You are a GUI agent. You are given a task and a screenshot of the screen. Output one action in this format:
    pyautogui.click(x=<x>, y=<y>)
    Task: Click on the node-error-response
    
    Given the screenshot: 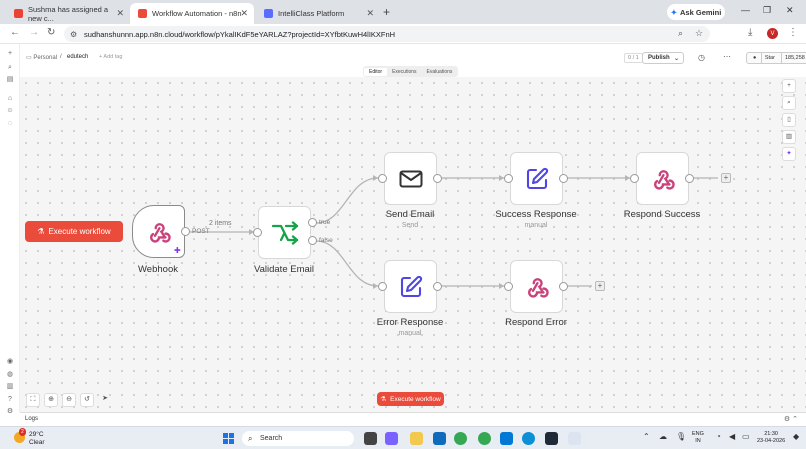 What is the action you would take?
    pyautogui.click(x=410, y=286)
    